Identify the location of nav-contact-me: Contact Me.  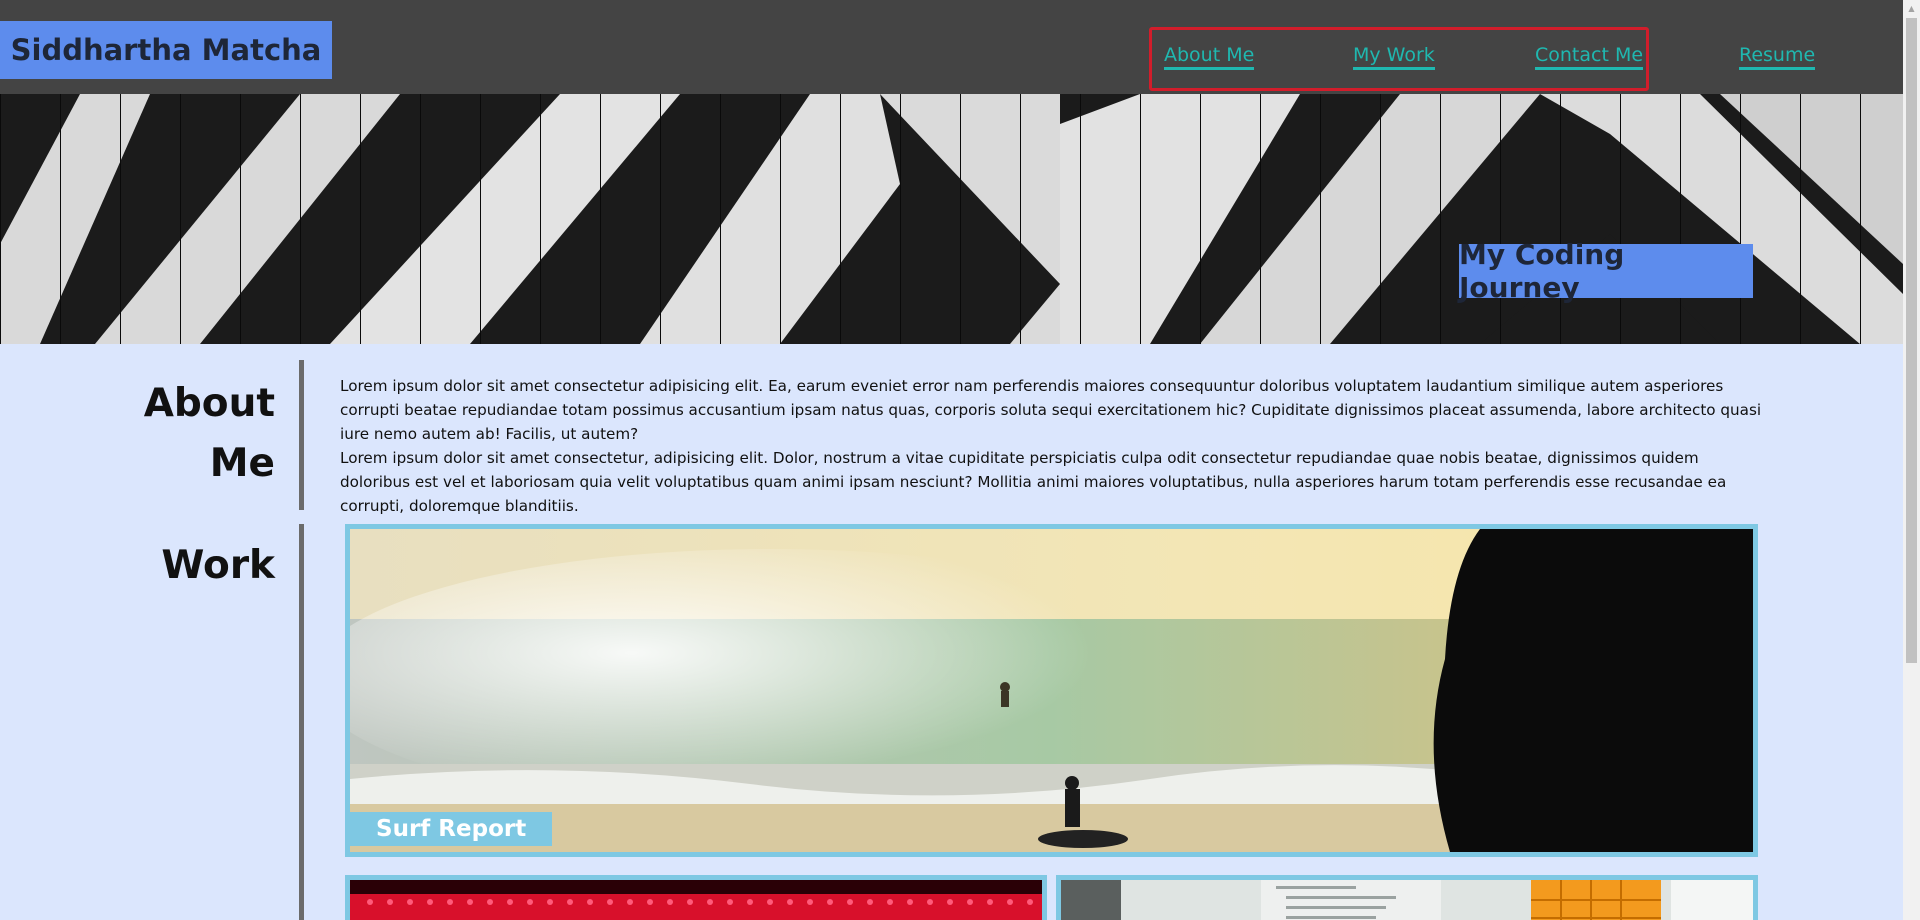
(1589, 57).